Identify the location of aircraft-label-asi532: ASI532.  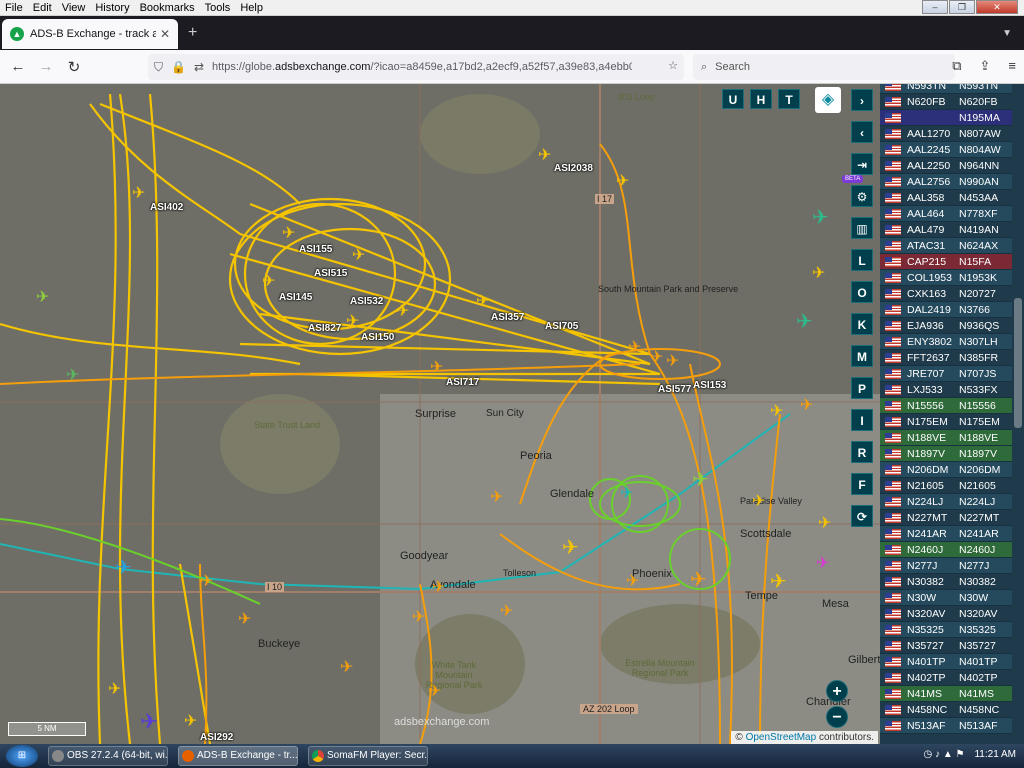
(366, 301).